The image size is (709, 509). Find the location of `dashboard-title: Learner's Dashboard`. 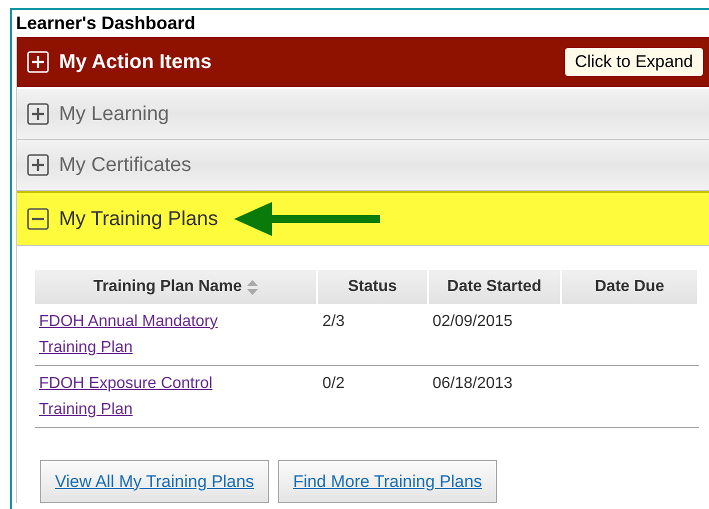

dashboard-title: Learner's Dashboard is located at coordinates (105, 23).